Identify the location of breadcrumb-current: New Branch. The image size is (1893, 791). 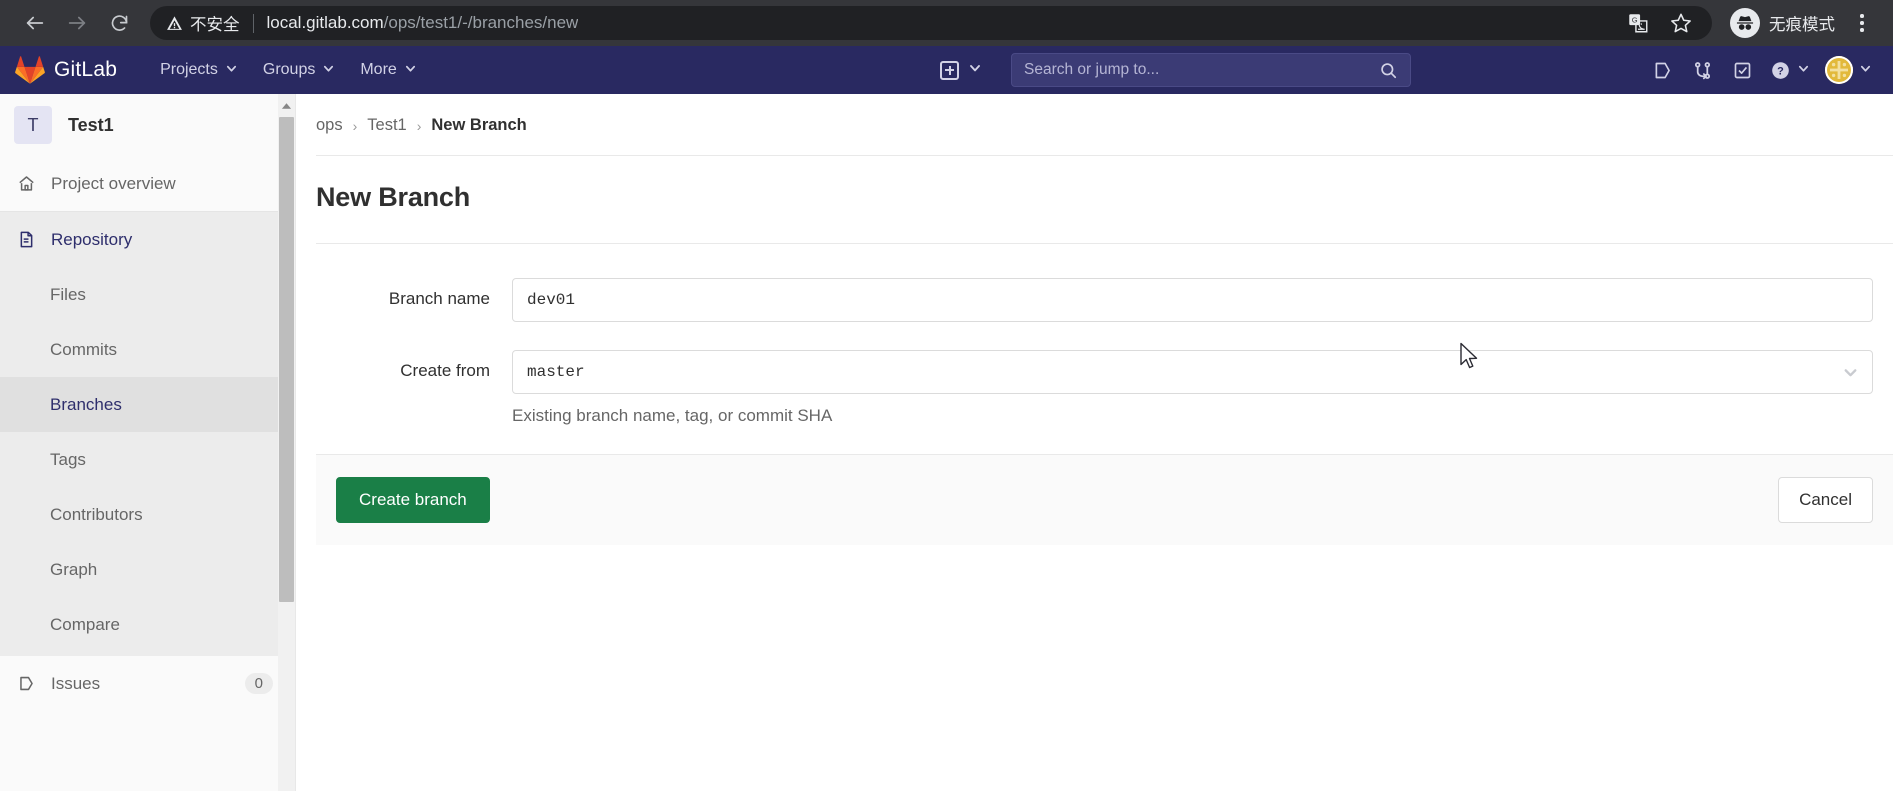
(479, 125).